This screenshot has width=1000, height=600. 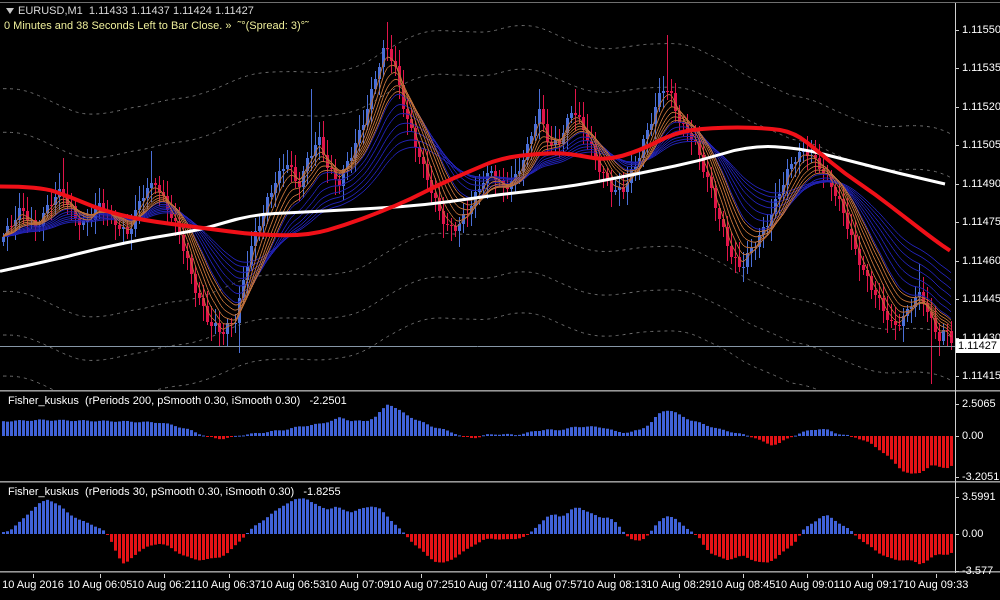 What do you see at coordinates (981, 68) in the screenshot?
I see `price-axis-label: 1.11535` at bounding box center [981, 68].